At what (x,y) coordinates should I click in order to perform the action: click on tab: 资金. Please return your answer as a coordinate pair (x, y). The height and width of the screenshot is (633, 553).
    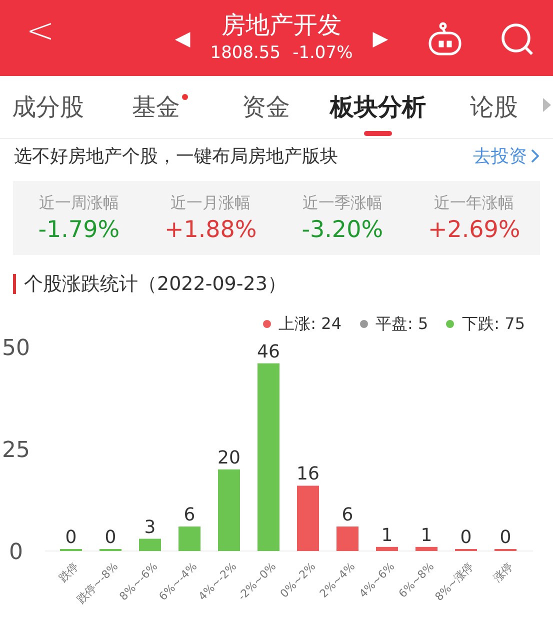
    Looking at the image, I should click on (266, 107).